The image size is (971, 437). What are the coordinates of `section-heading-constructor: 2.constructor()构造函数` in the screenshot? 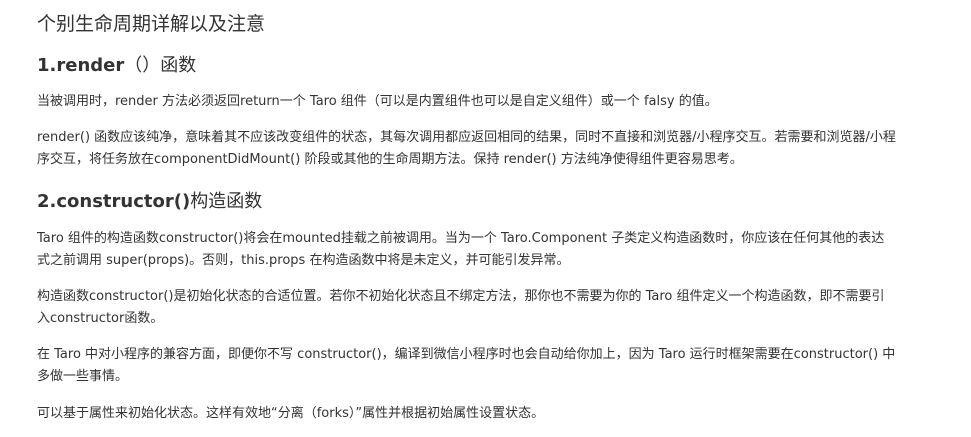 It's located at (149, 200).